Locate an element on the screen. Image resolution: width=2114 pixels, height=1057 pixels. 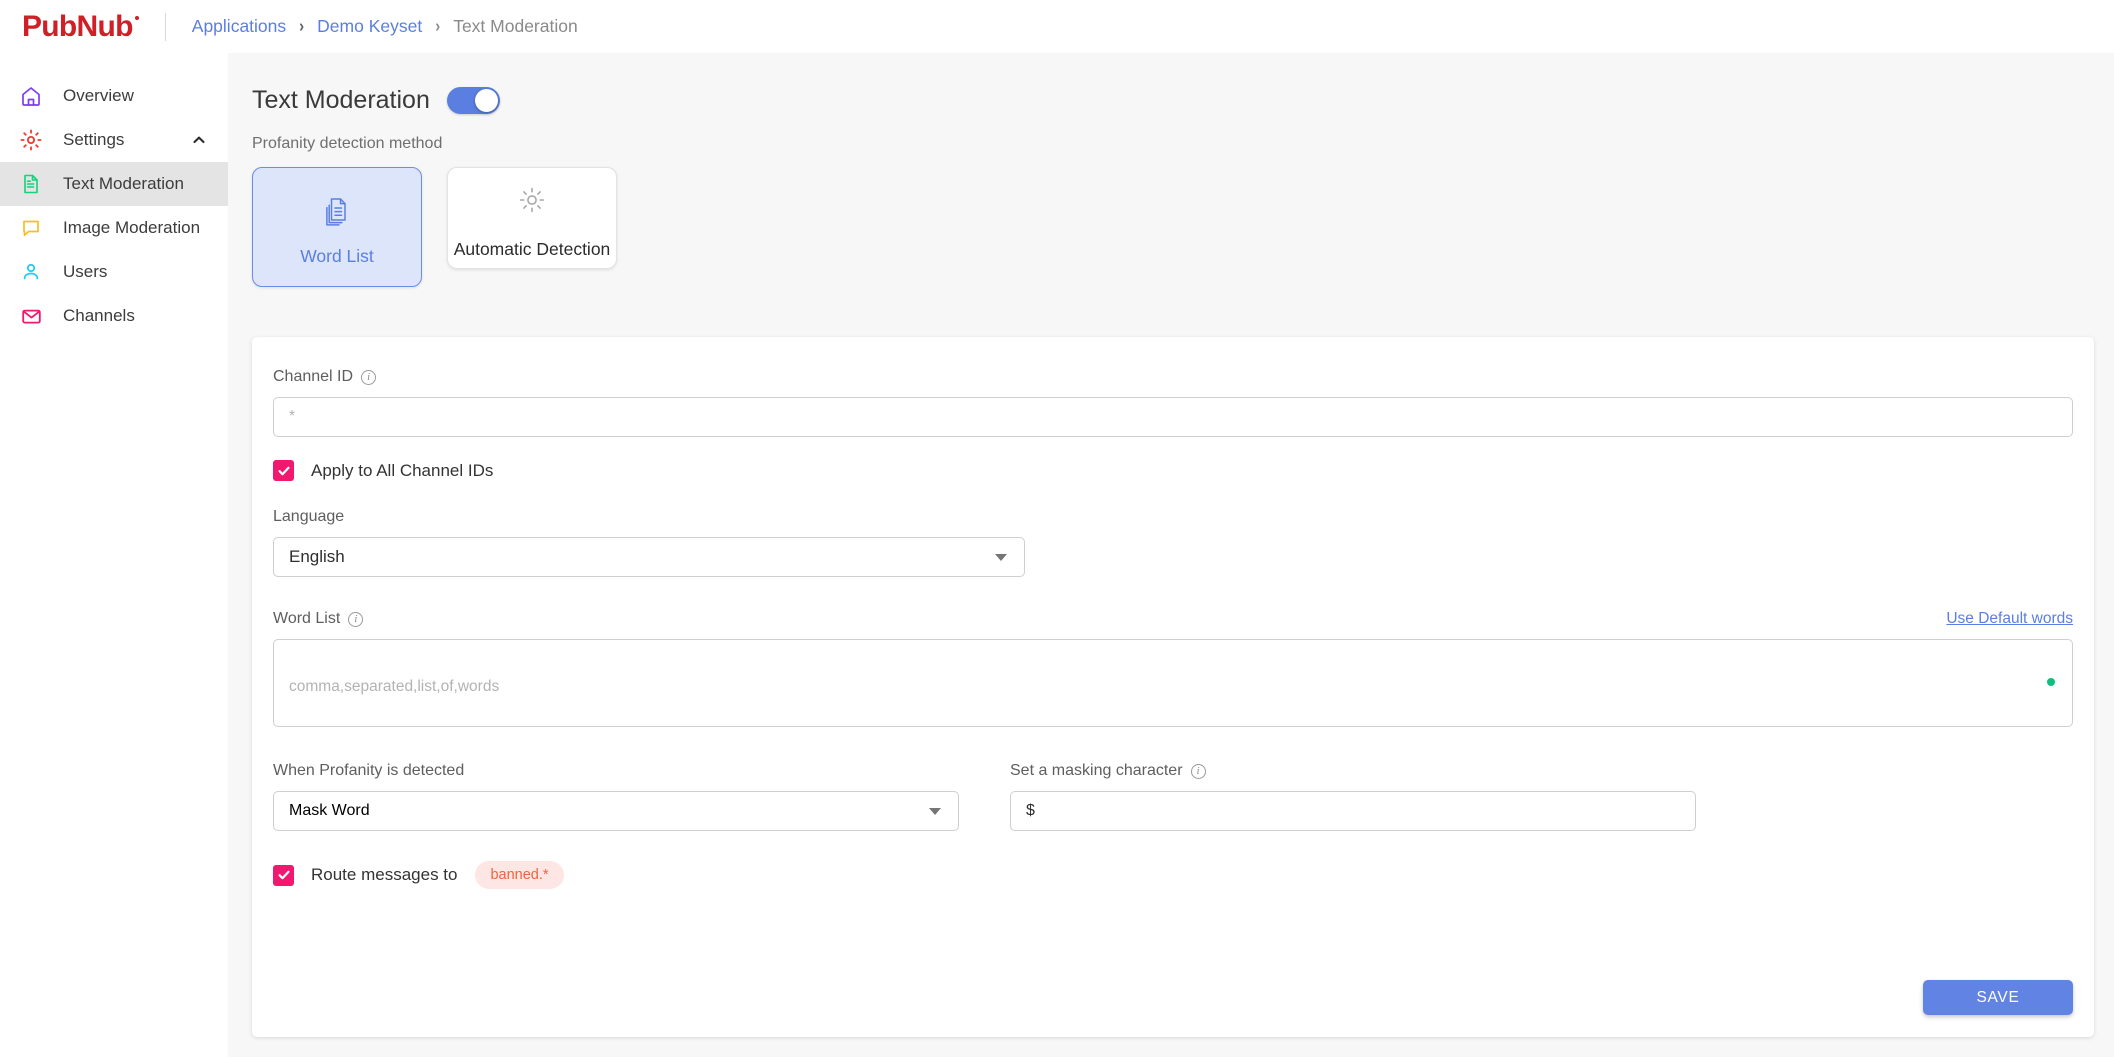
sidebar-item-label: Settings is located at coordinates (94, 139).